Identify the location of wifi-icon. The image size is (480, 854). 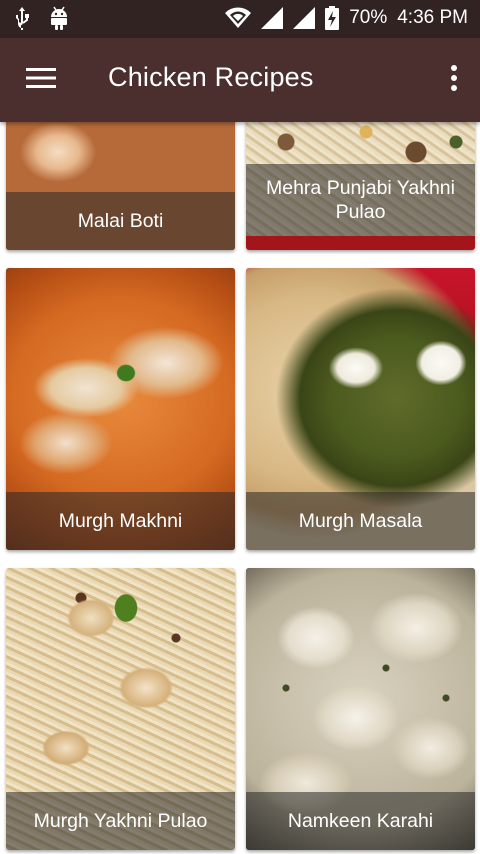
(238, 18).